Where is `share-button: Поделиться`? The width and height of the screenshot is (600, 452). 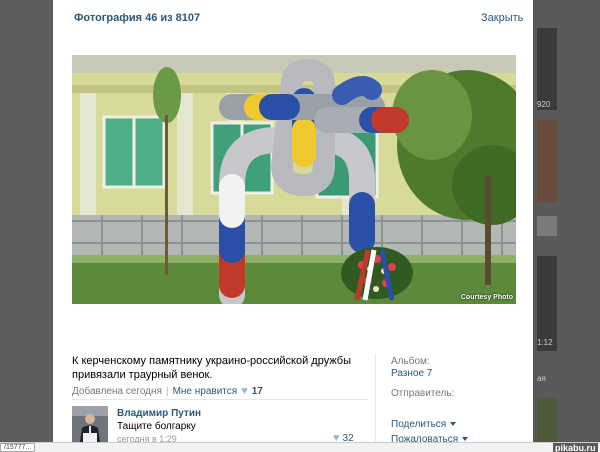
share-button: Поделиться is located at coordinates (424, 424).